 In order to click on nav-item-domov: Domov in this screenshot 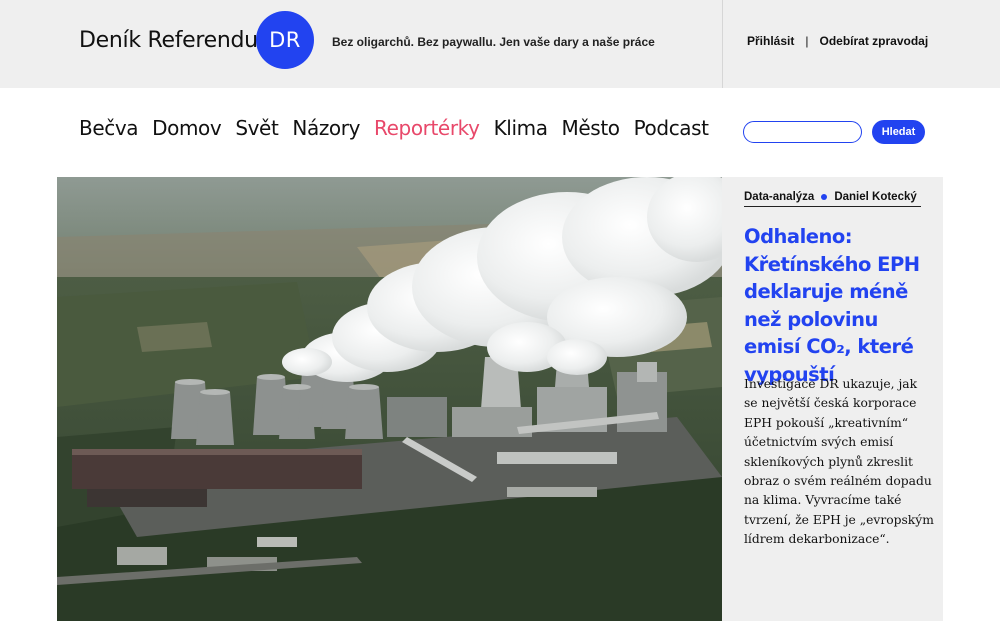, I will do `click(187, 128)`.